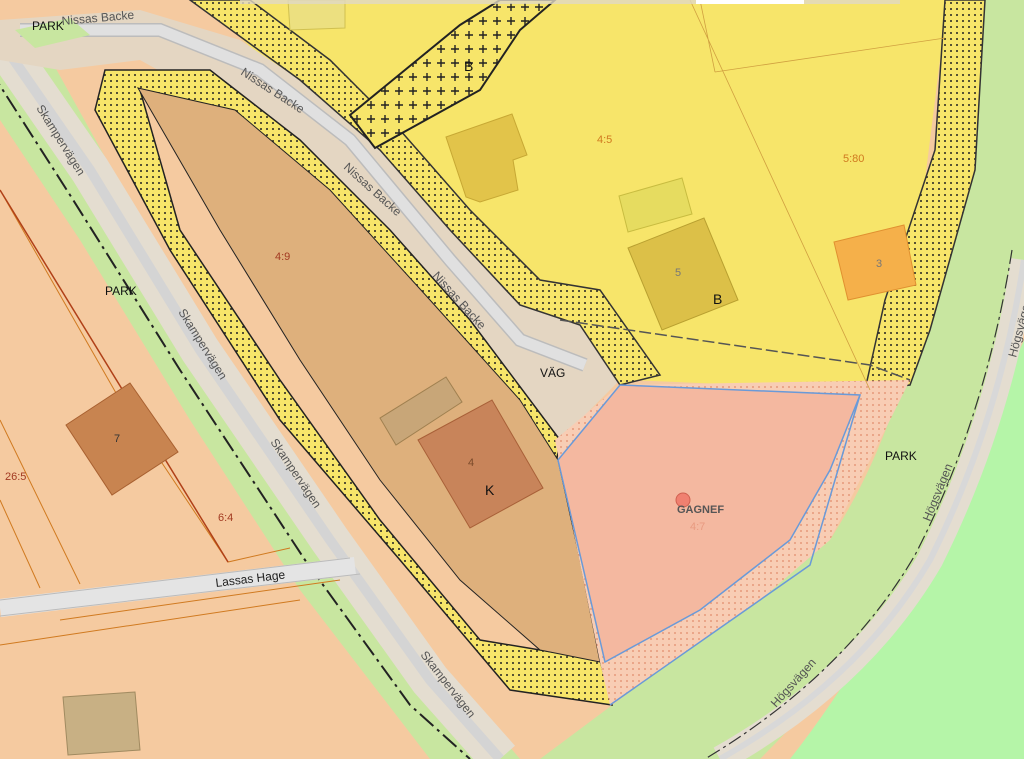 This screenshot has height=759, width=1024. I want to click on building-number-5: 5, so click(678, 273).